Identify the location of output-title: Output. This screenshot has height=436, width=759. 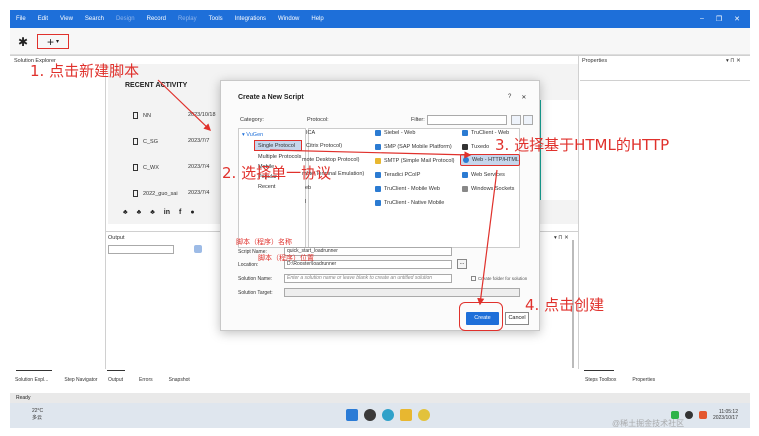
(116, 238).